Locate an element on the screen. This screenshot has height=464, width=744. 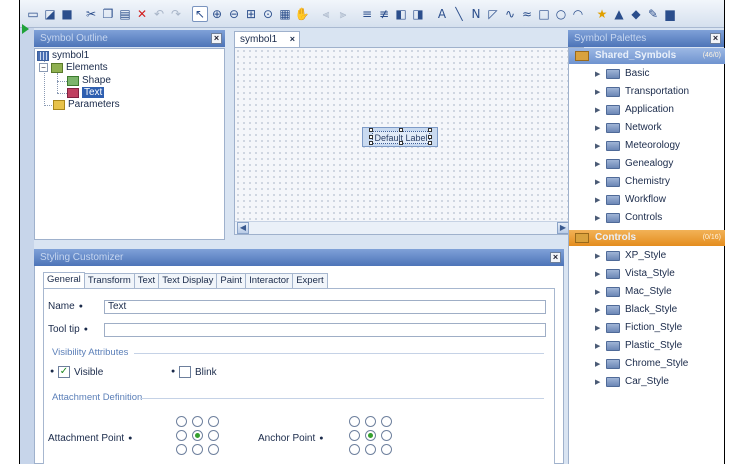
arc-icon: ◠ is located at coordinates (578, 14).